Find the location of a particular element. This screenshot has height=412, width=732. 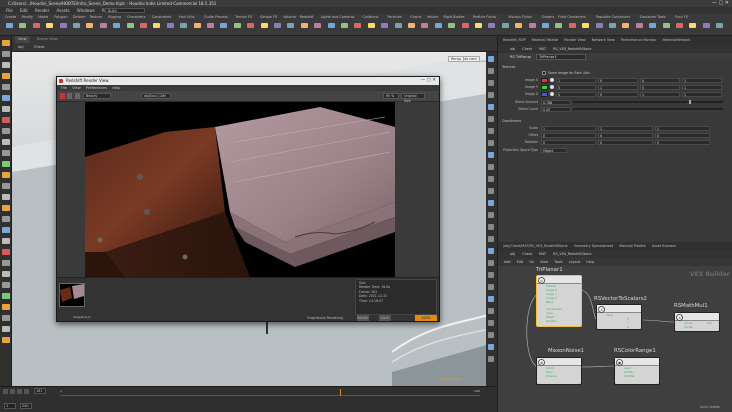

path-node: Chest is located at coordinates (527, 49).